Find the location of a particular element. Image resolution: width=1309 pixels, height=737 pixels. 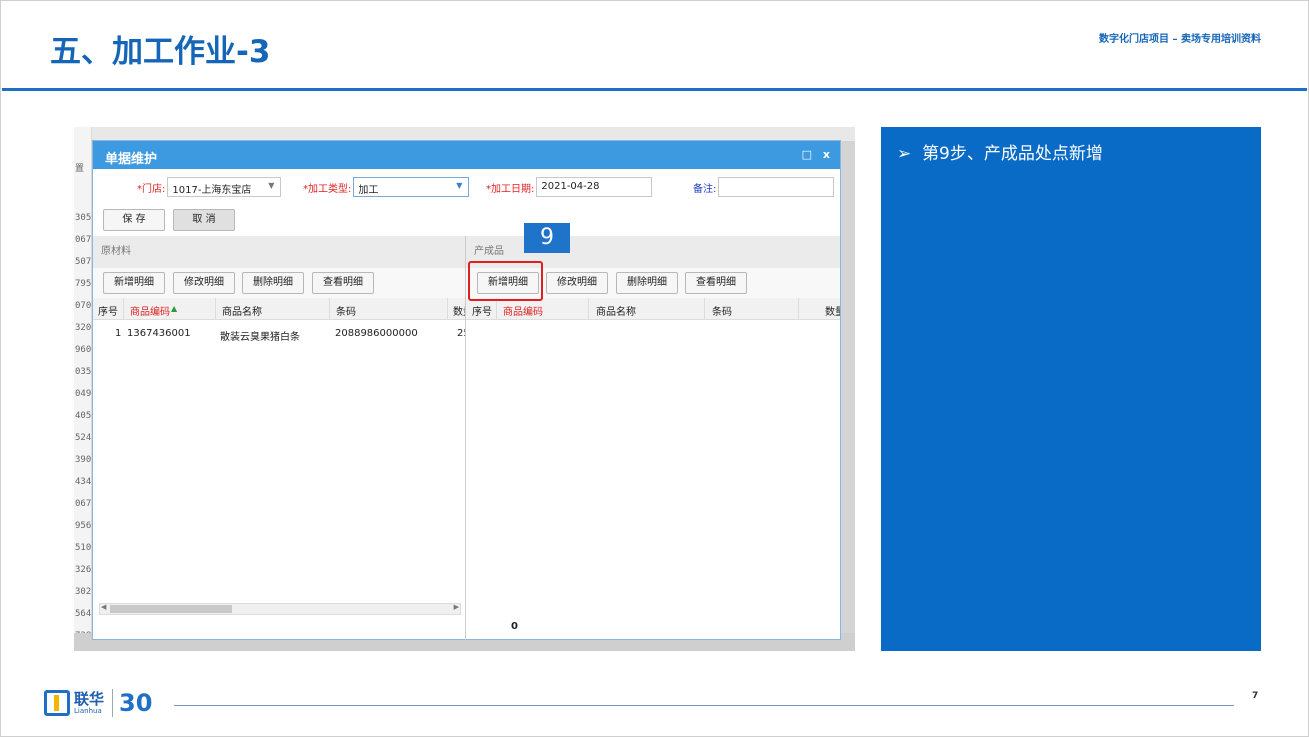

type-field-group: *加工类型: 加工 ▼ is located at coordinates (386, 187).